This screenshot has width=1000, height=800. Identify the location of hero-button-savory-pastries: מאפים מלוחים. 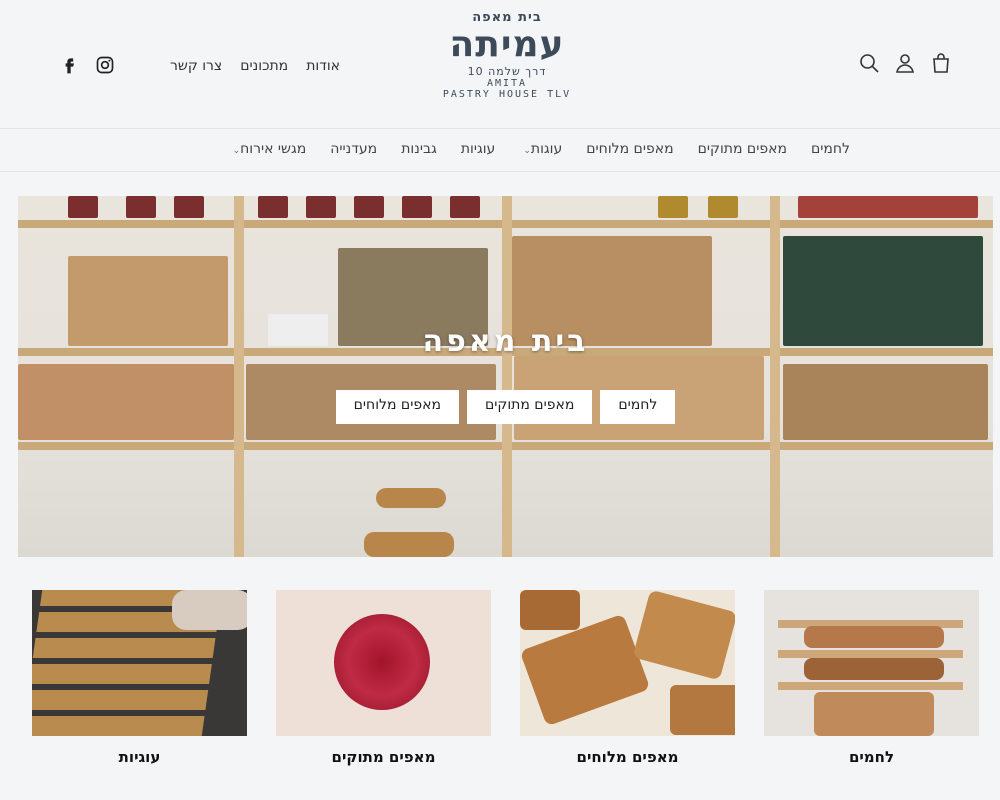
(397, 407).